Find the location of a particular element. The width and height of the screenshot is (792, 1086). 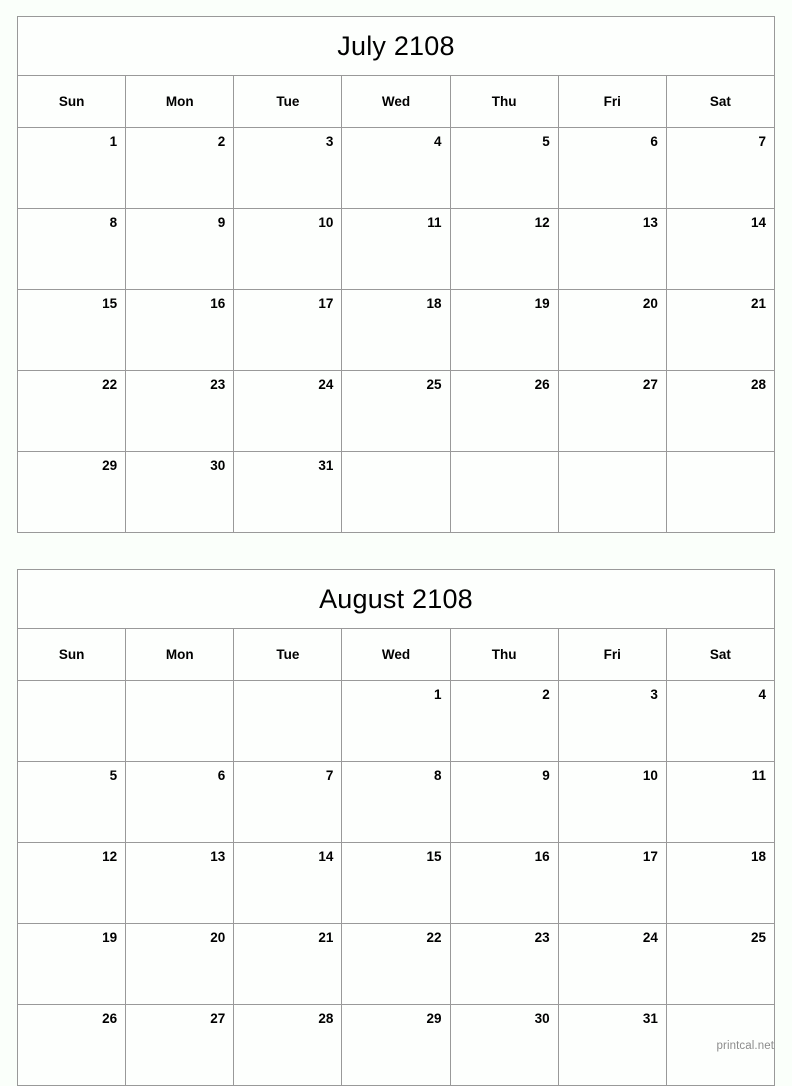

calendar-week-row: 26 27 28 29 30 31 is located at coordinates (396, 1045).